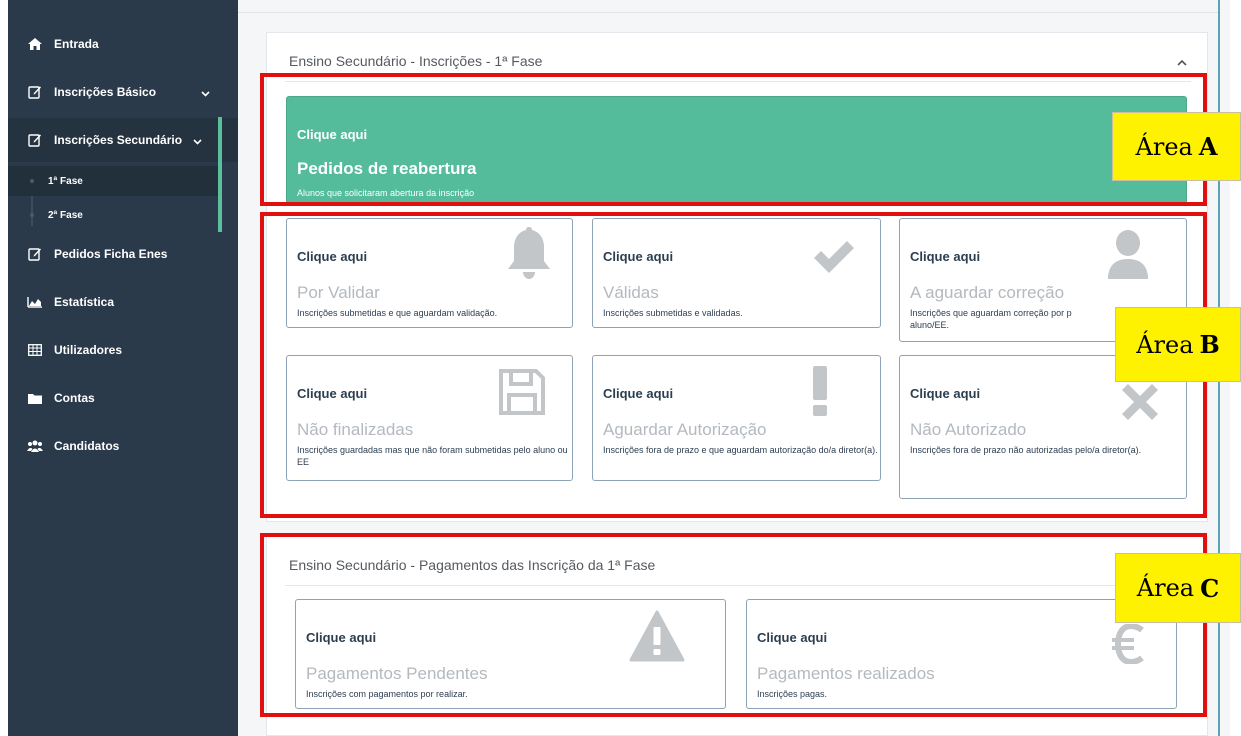 This screenshot has width=1241, height=736. What do you see at coordinates (88, 350) in the screenshot?
I see `sidebar-item-label: Utilizadores` at bounding box center [88, 350].